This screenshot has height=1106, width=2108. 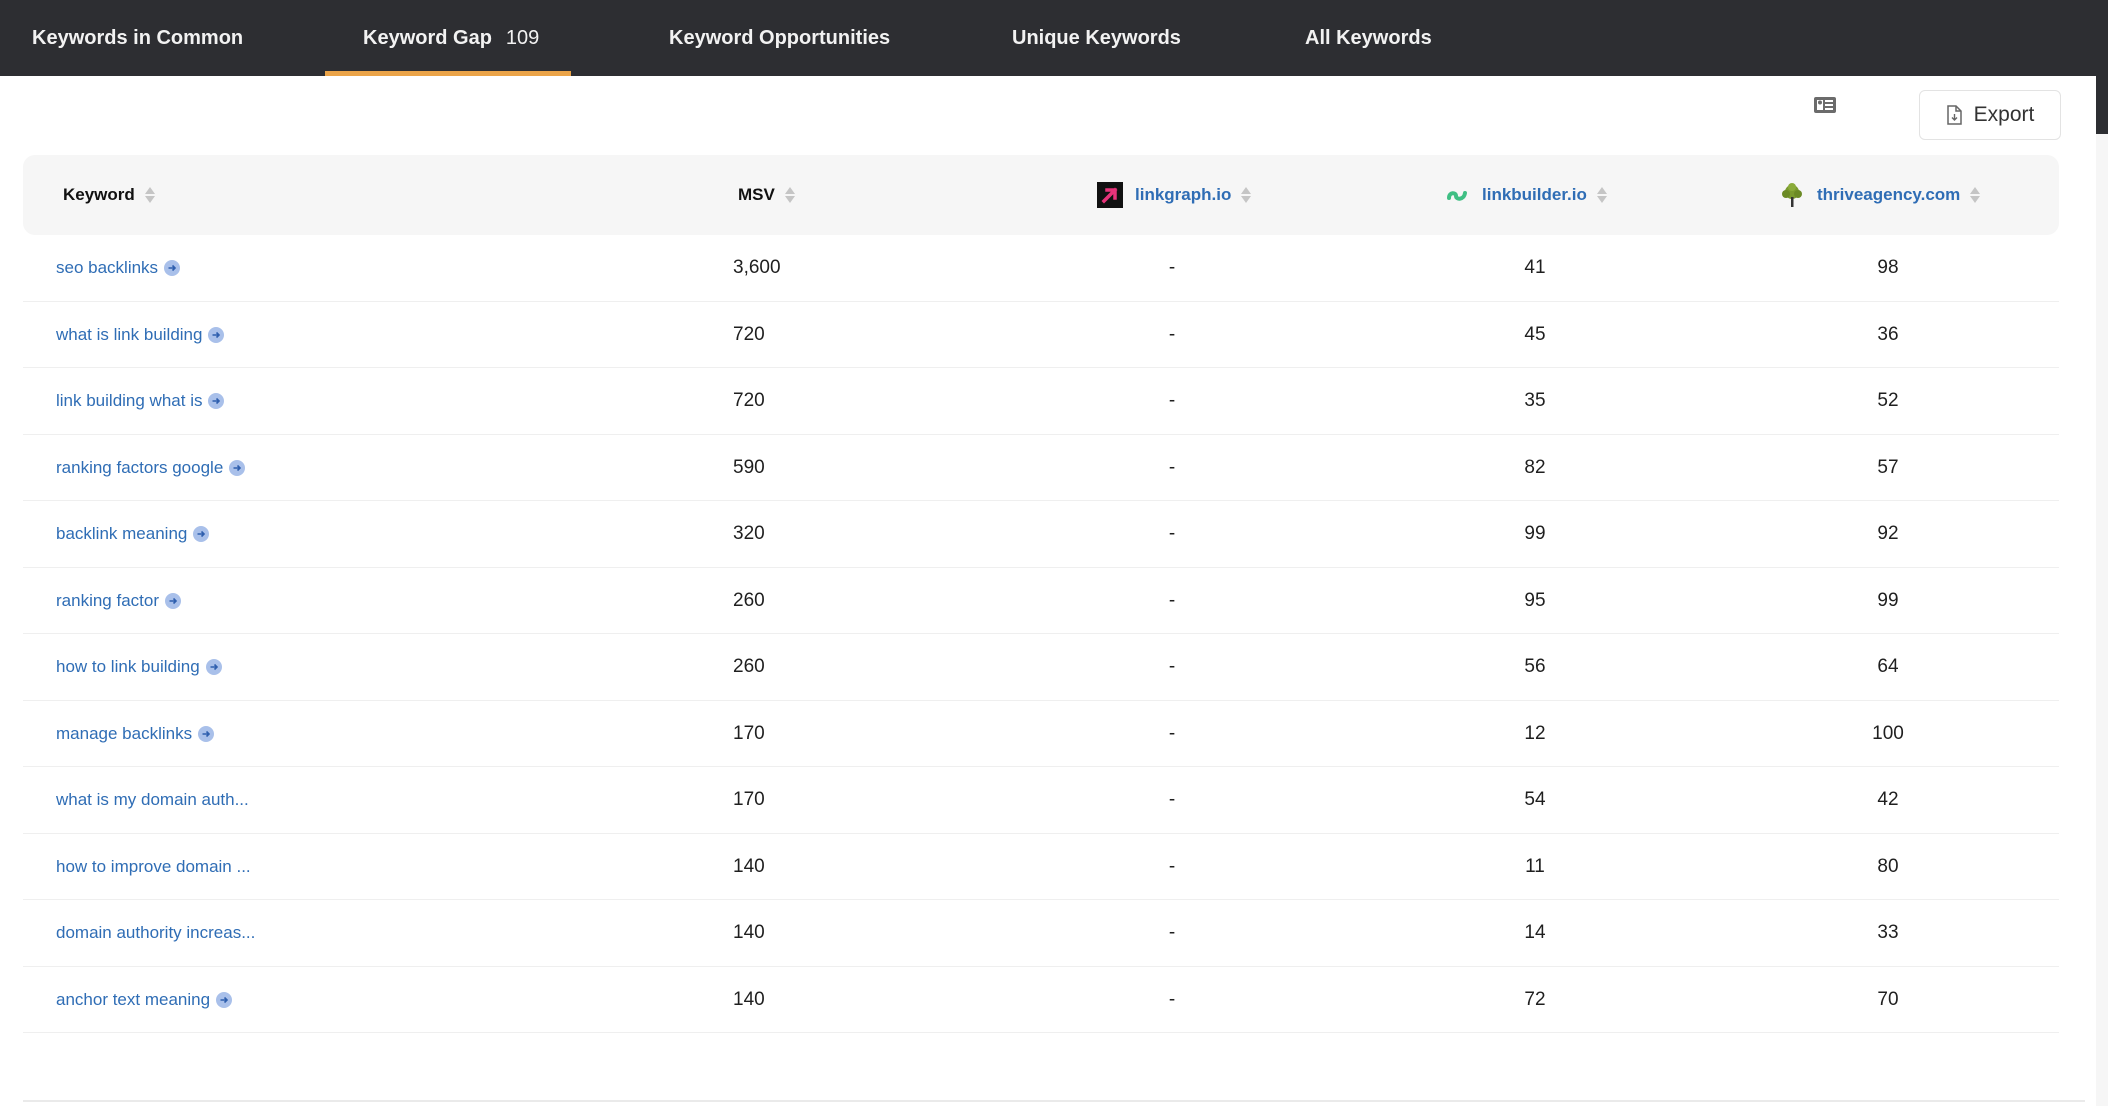 I want to click on keyword-link: link building what is, so click(x=140, y=401).